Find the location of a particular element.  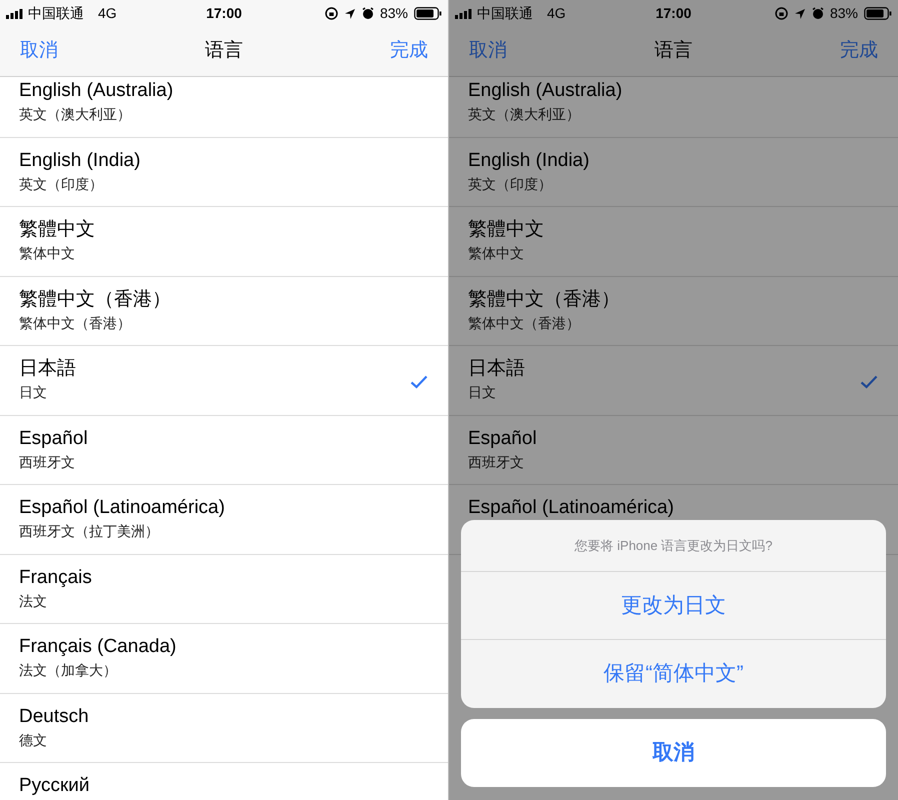

sheet-action-button: 更改为日文 is located at coordinates (673, 606).